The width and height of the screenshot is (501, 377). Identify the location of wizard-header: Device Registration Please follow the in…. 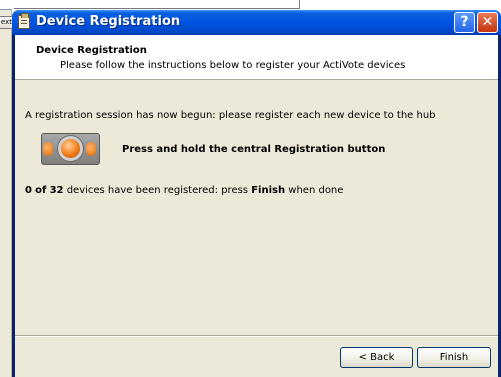
(256, 57).